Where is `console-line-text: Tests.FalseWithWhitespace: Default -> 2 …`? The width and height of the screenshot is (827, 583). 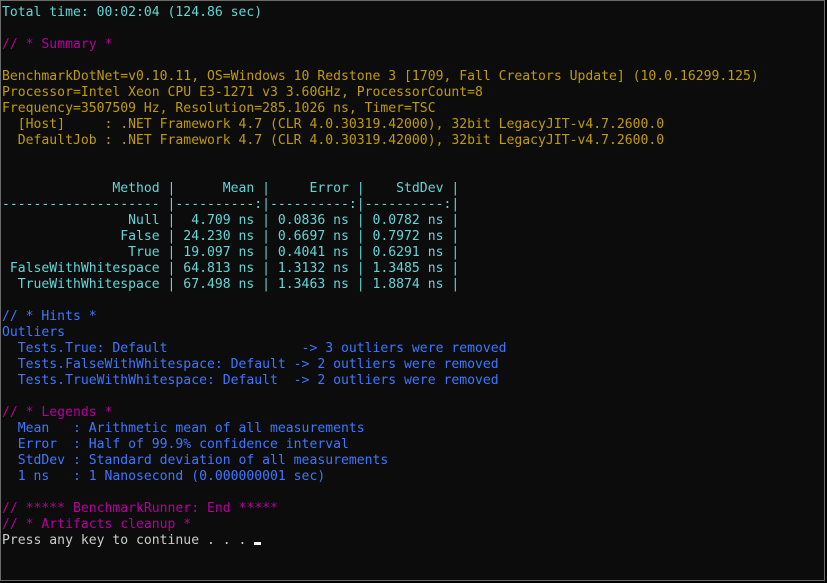 console-line-text: Tests.FalseWithWhitespace: Default -> 2 … is located at coordinates (250, 364).